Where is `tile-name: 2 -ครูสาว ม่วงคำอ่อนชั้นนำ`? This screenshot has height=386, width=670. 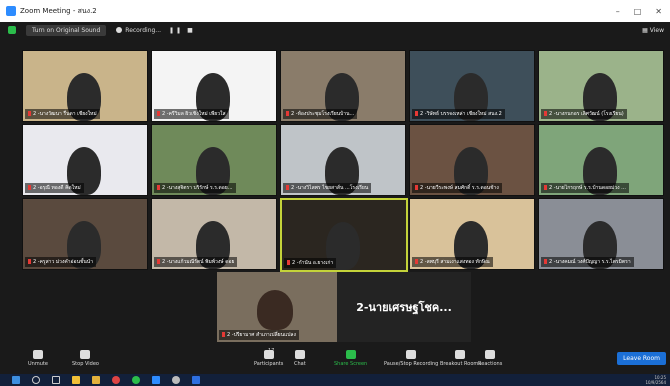 tile-name: 2 -ครูสาว ม่วงคำอ่อนชั้นนำ is located at coordinates (63, 262).